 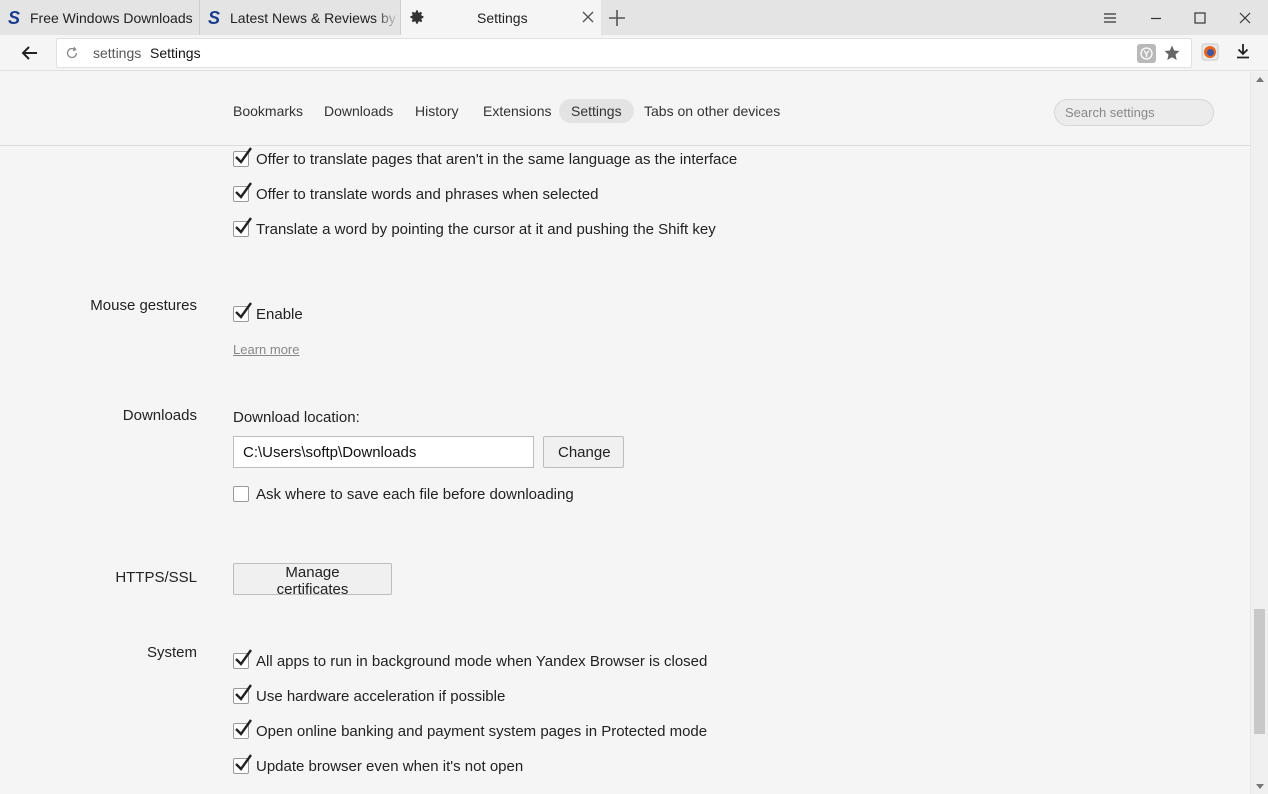 I want to click on hamburger-icon, so click(x=1110, y=17).